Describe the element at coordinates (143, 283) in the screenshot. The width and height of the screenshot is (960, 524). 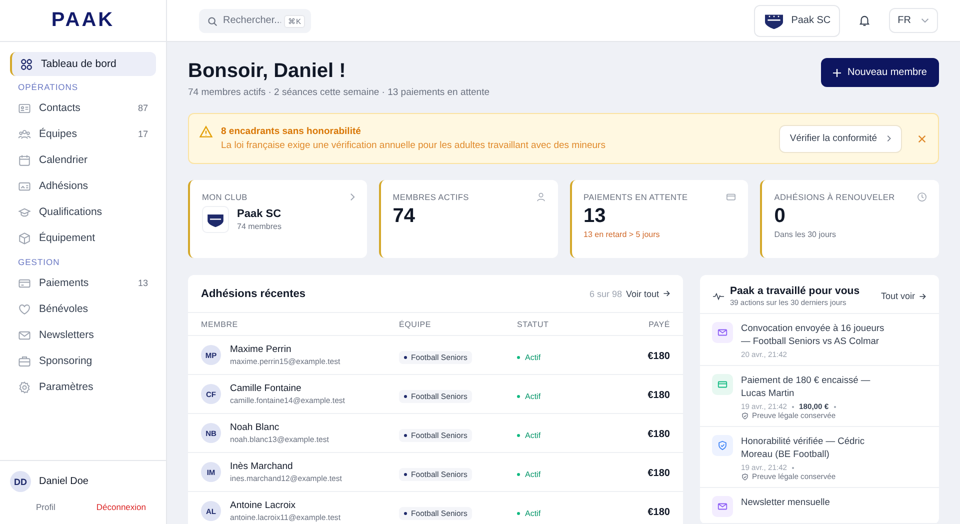
I see `count: 13` at that location.